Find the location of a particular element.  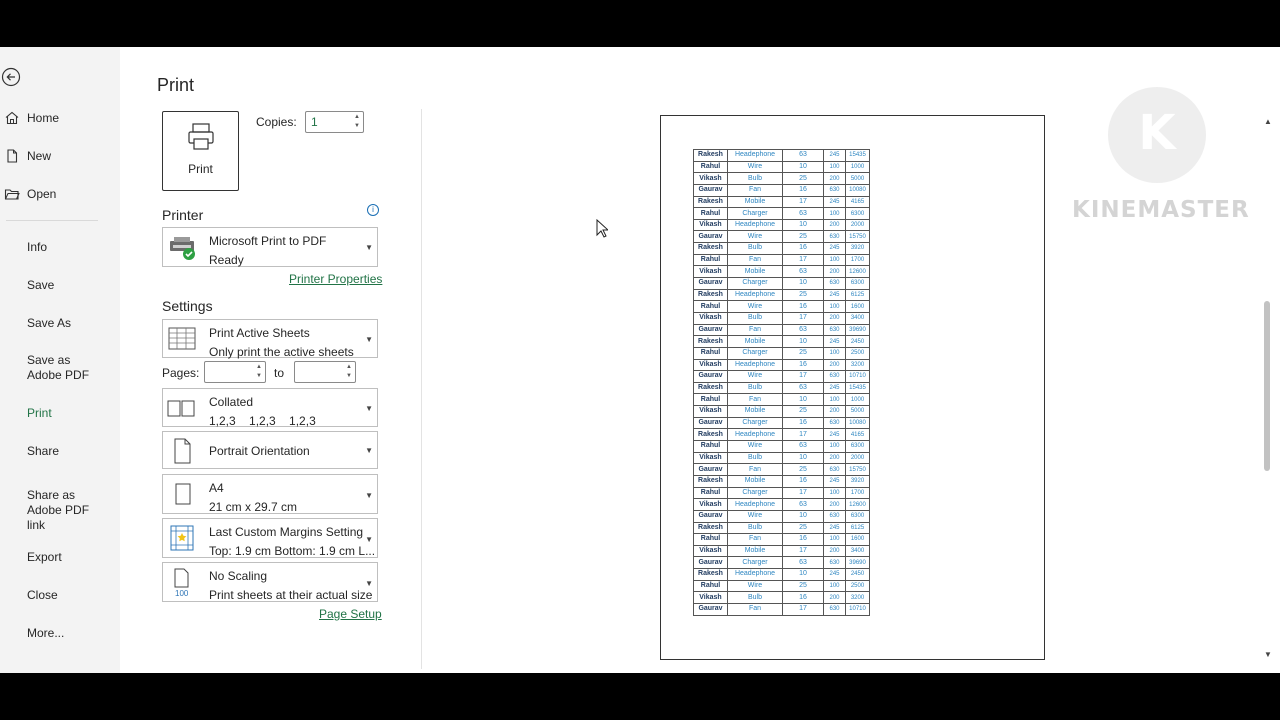

printer-dropdown: Microsoft Print to PDF Ready ▼ is located at coordinates (270, 247).